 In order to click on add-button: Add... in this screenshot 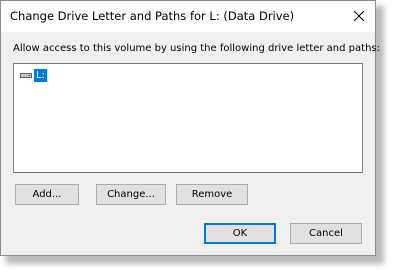, I will do `click(47, 194)`.